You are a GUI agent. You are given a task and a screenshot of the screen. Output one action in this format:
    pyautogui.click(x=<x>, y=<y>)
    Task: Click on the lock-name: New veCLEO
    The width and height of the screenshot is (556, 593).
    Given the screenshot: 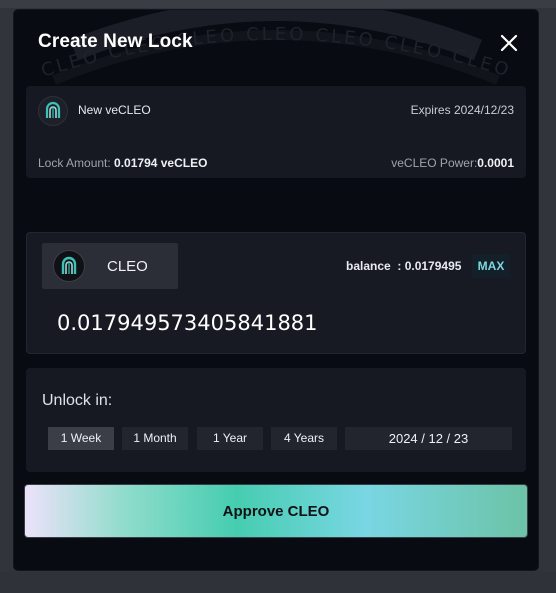 What is the action you would take?
    pyautogui.click(x=114, y=110)
    